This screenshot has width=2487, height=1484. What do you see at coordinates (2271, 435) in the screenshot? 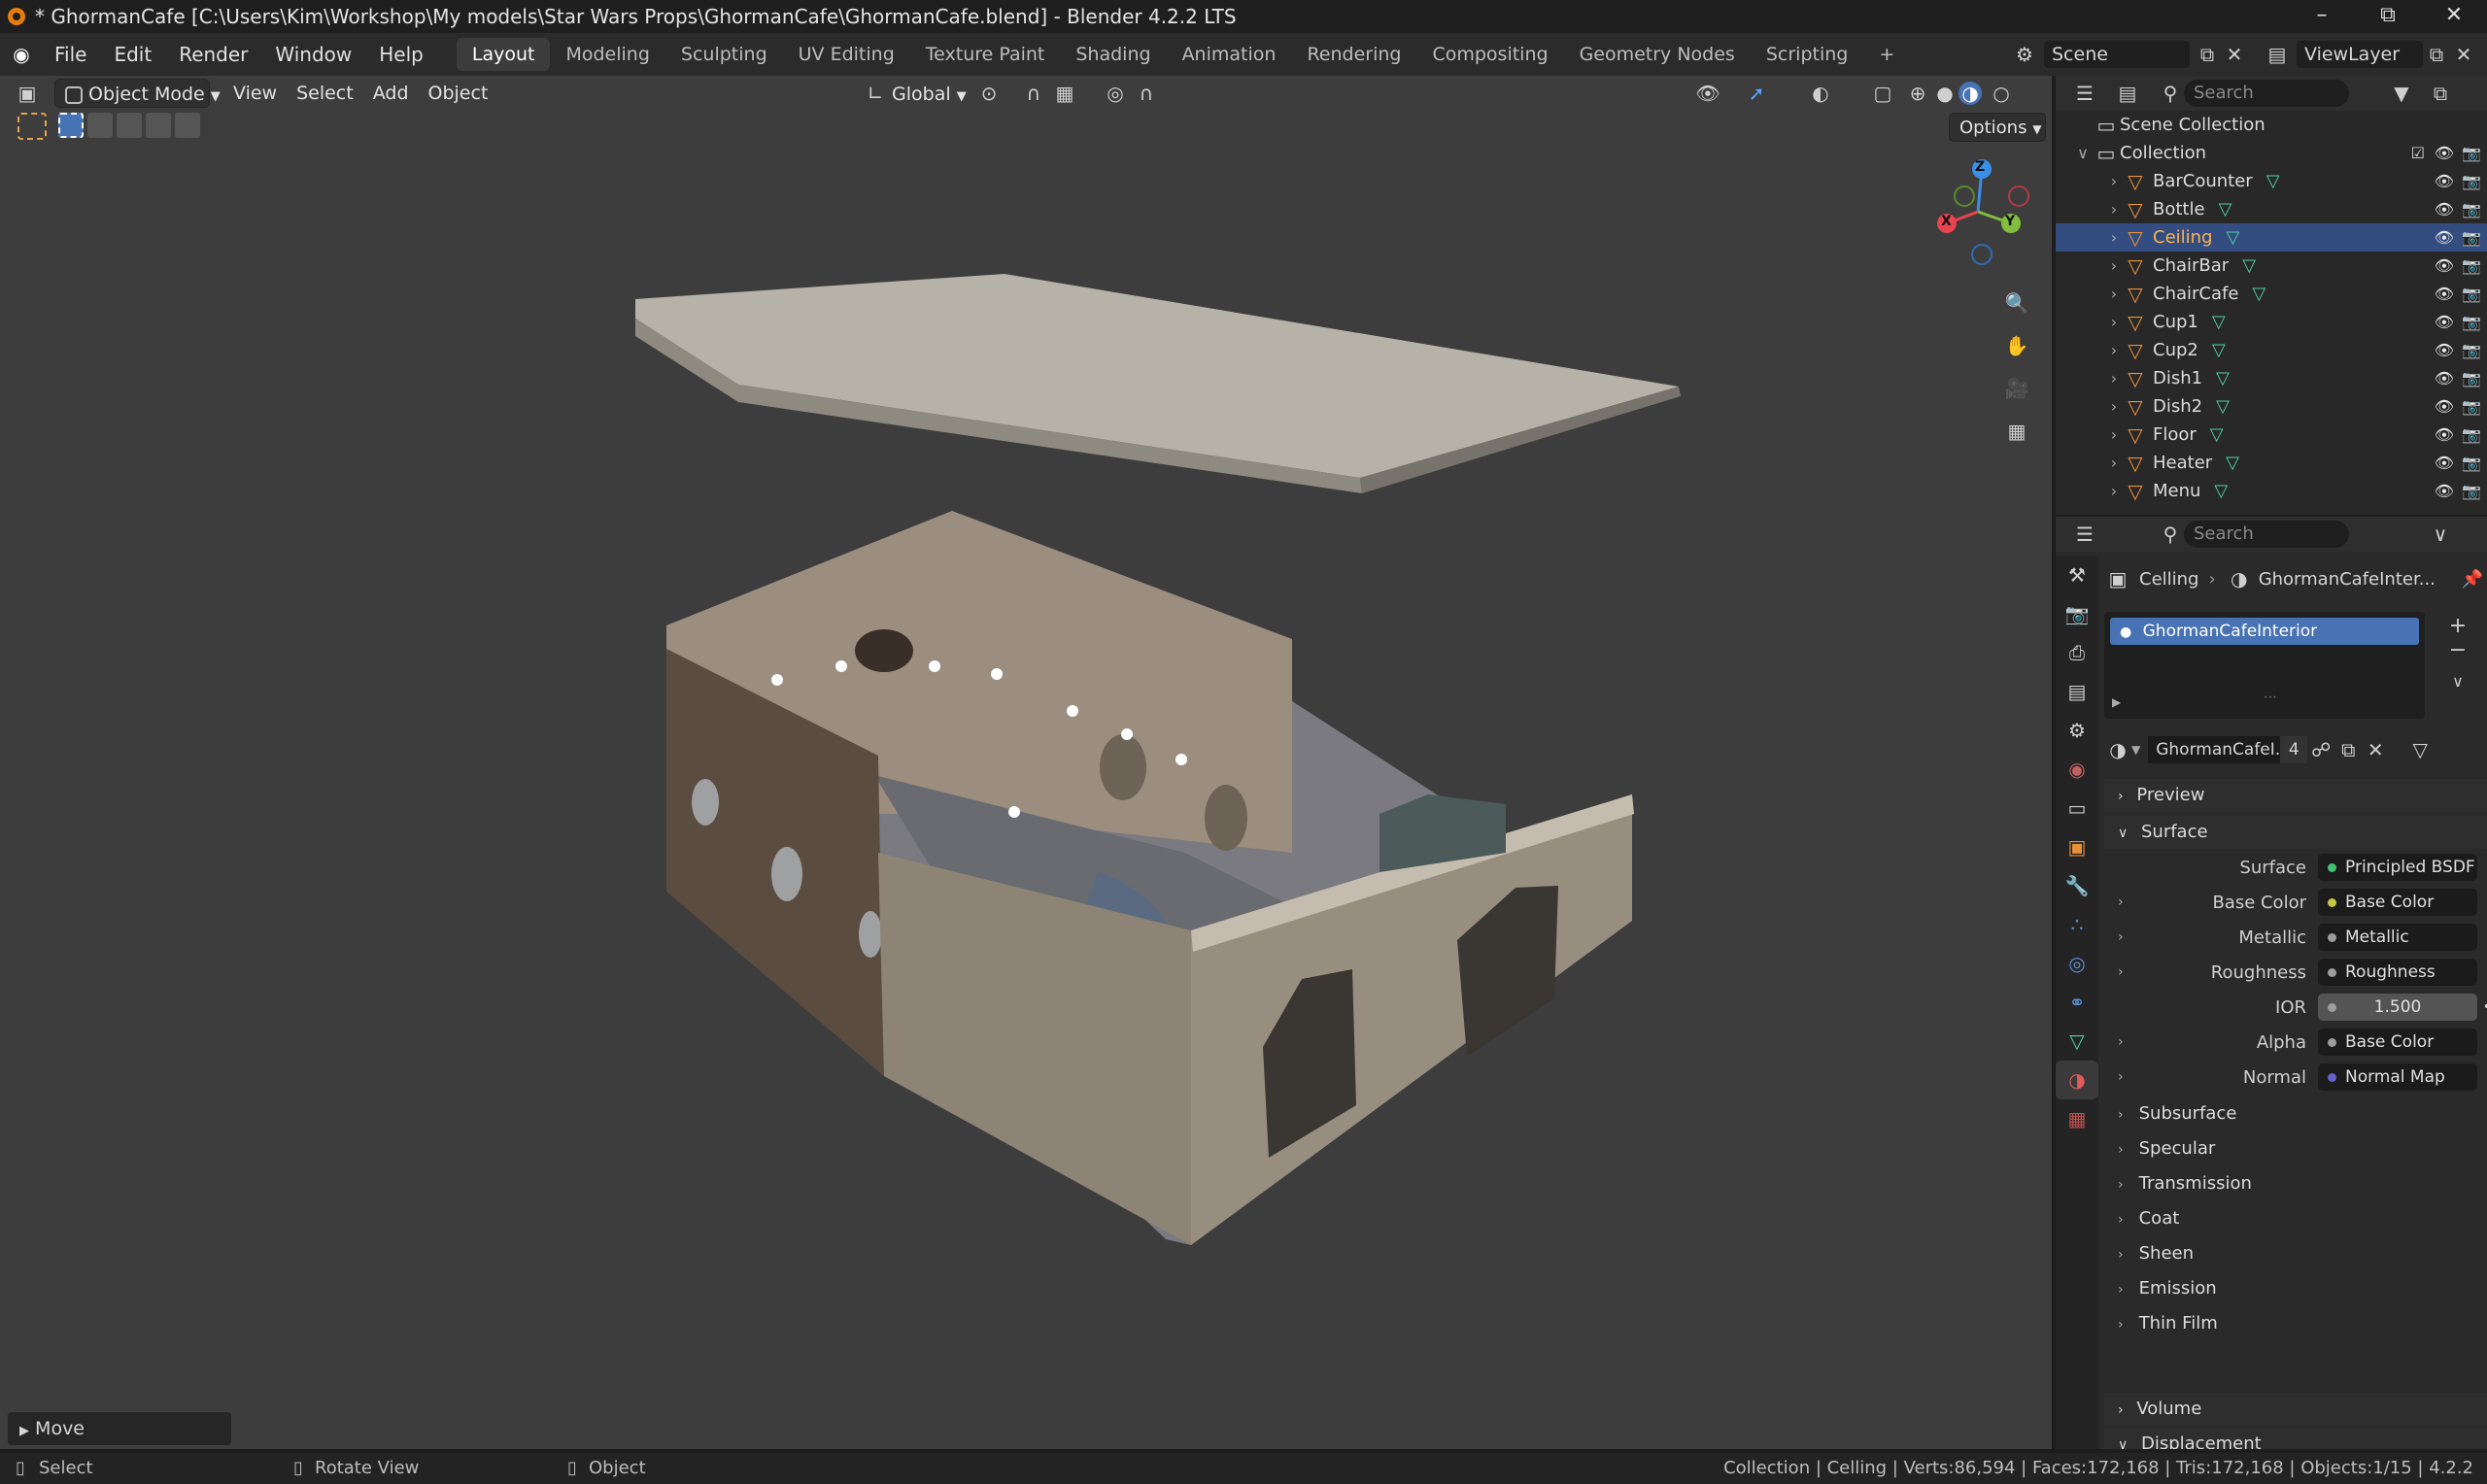
I see `outliner-object-row: › ▽ Floor ▽ 👁 📷` at bounding box center [2271, 435].